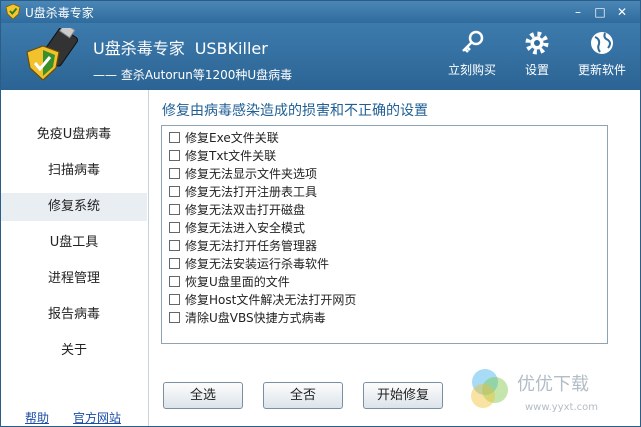  I want to click on option-repair-safe-mode: 修复无法进入安全模式, so click(384, 228).